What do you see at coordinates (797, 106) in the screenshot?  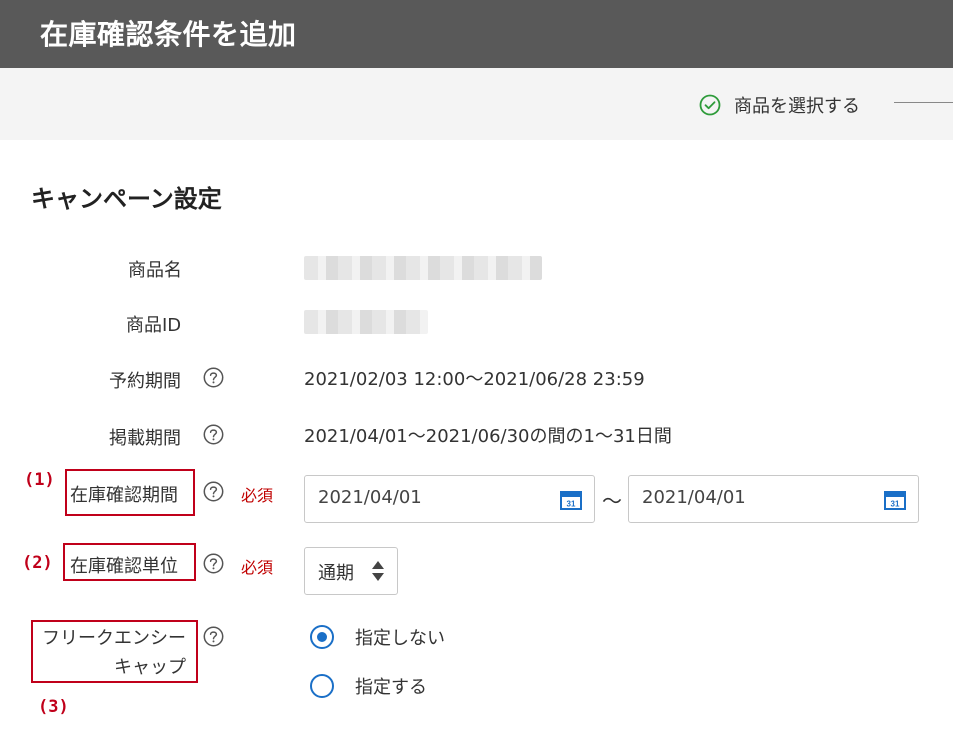 I see `step-label-select-product: 商品を選択する` at bounding box center [797, 106].